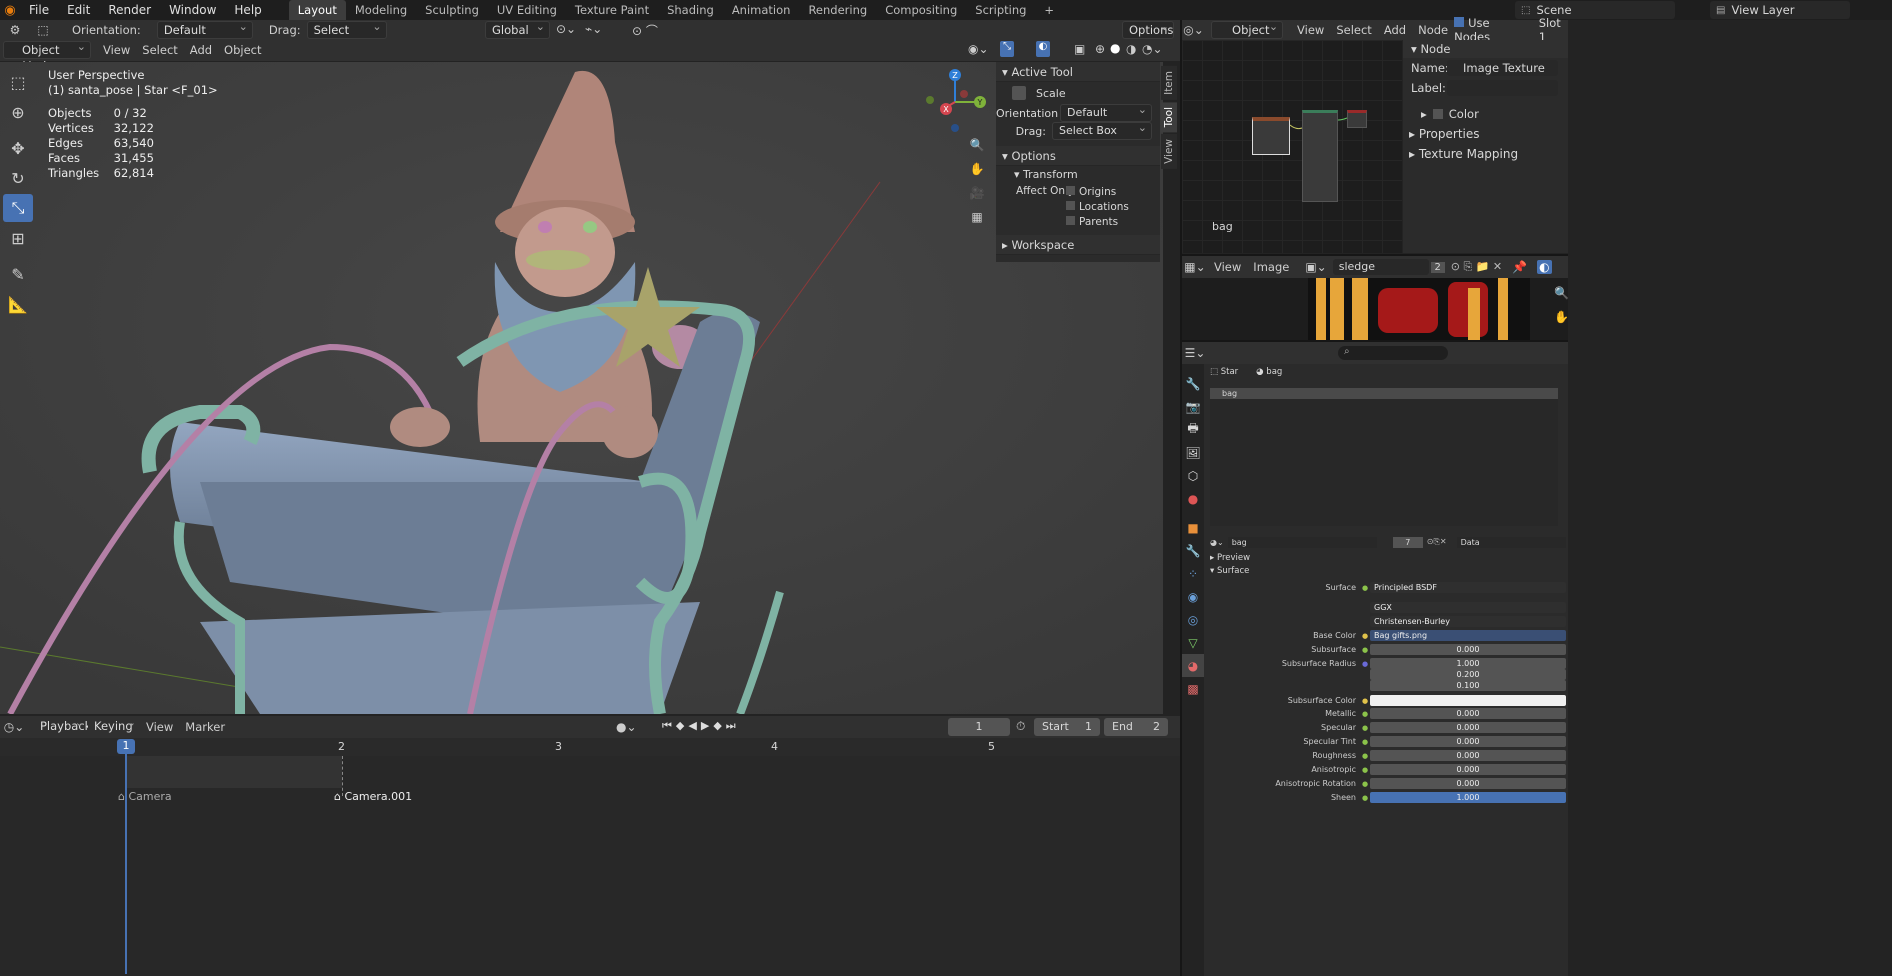 The width and height of the screenshot is (1892, 976). What do you see at coordinates (18, 304) in the screenshot?
I see `measure-tool-icon: 📐` at bounding box center [18, 304].